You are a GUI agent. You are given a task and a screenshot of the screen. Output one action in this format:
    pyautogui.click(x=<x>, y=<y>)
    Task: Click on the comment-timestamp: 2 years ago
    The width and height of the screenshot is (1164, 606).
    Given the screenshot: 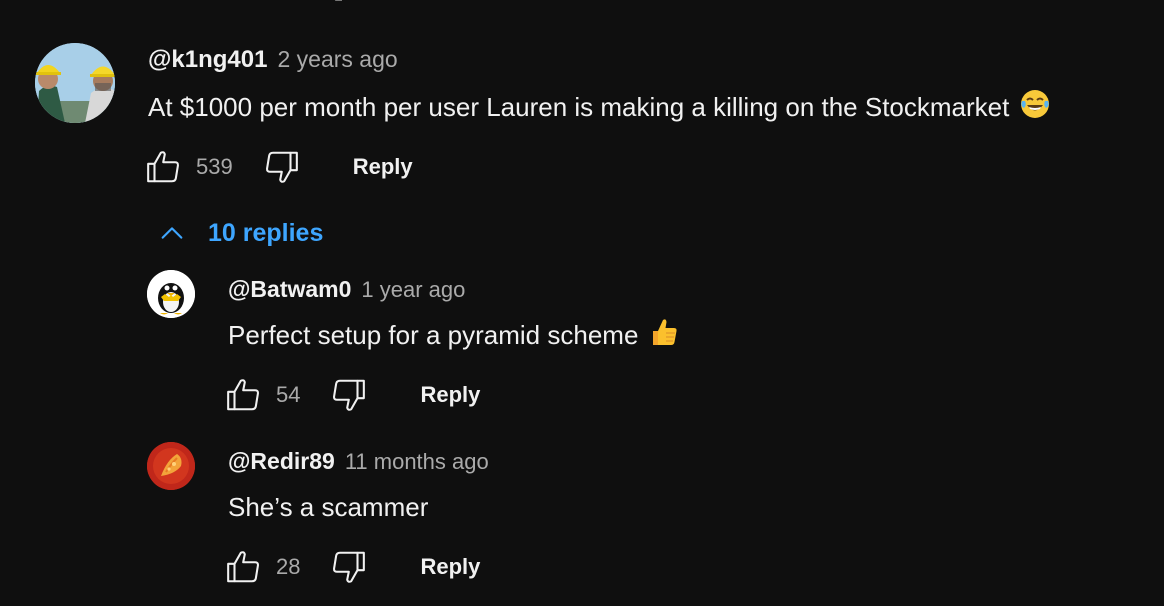 What is the action you would take?
    pyautogui.click(x=337, y=59)
    